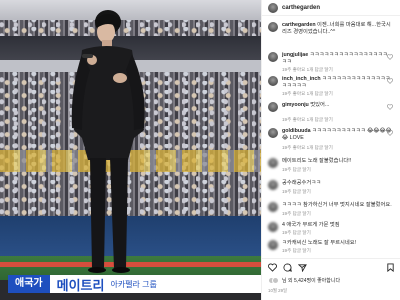 This screenshot has width=400, height=300. Describe the element at coordinates (311, 281) in the screenshot. I see `likes-count: 님 외 5,424명이 좋아합니다` at that location.